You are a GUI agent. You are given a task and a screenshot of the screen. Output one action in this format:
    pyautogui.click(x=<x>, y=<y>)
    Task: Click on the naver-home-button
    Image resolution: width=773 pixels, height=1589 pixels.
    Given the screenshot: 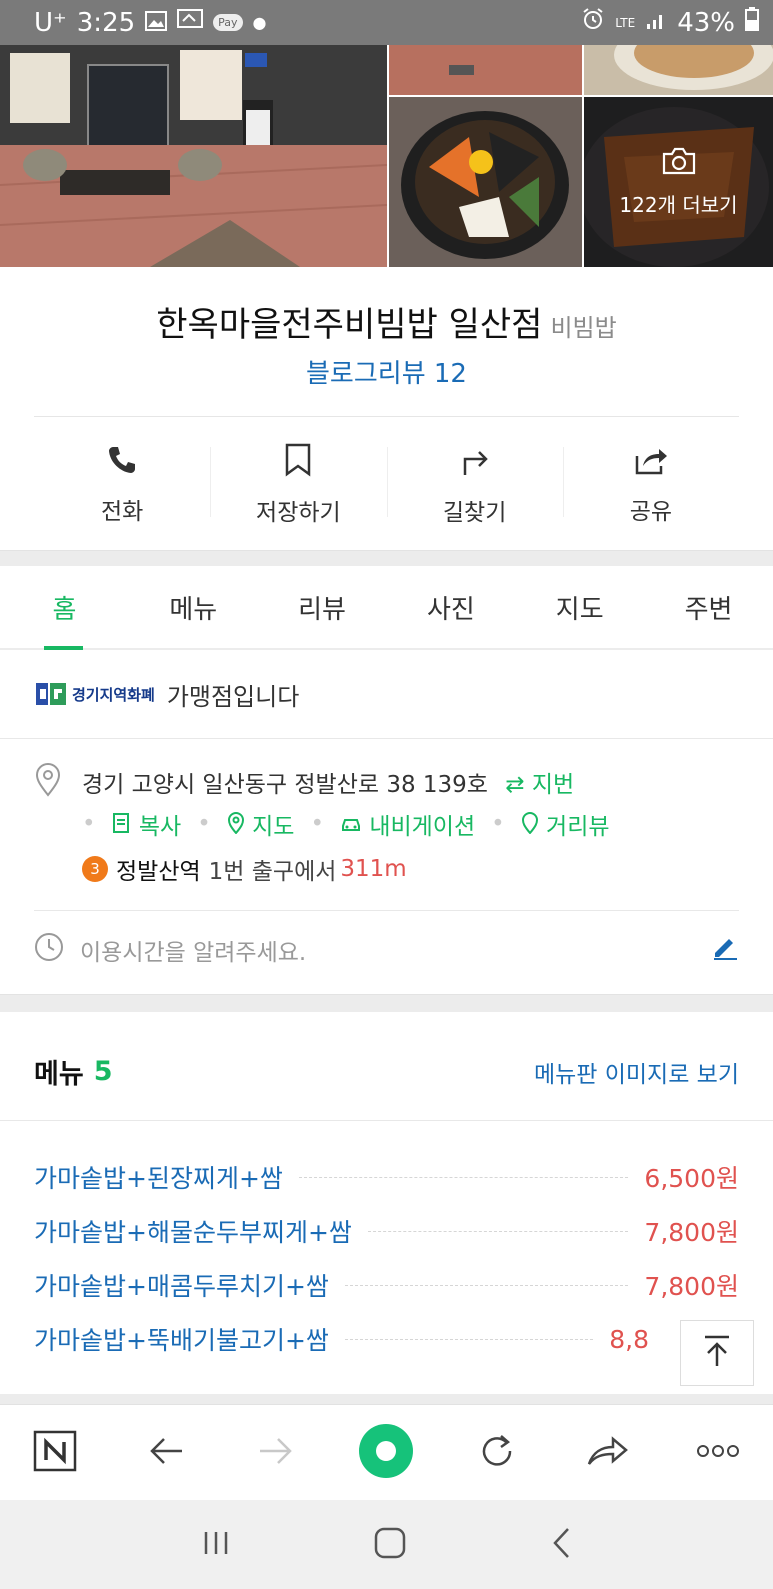 What is the action you would take?
    pyautogui.click(x=55, y=1453)
    